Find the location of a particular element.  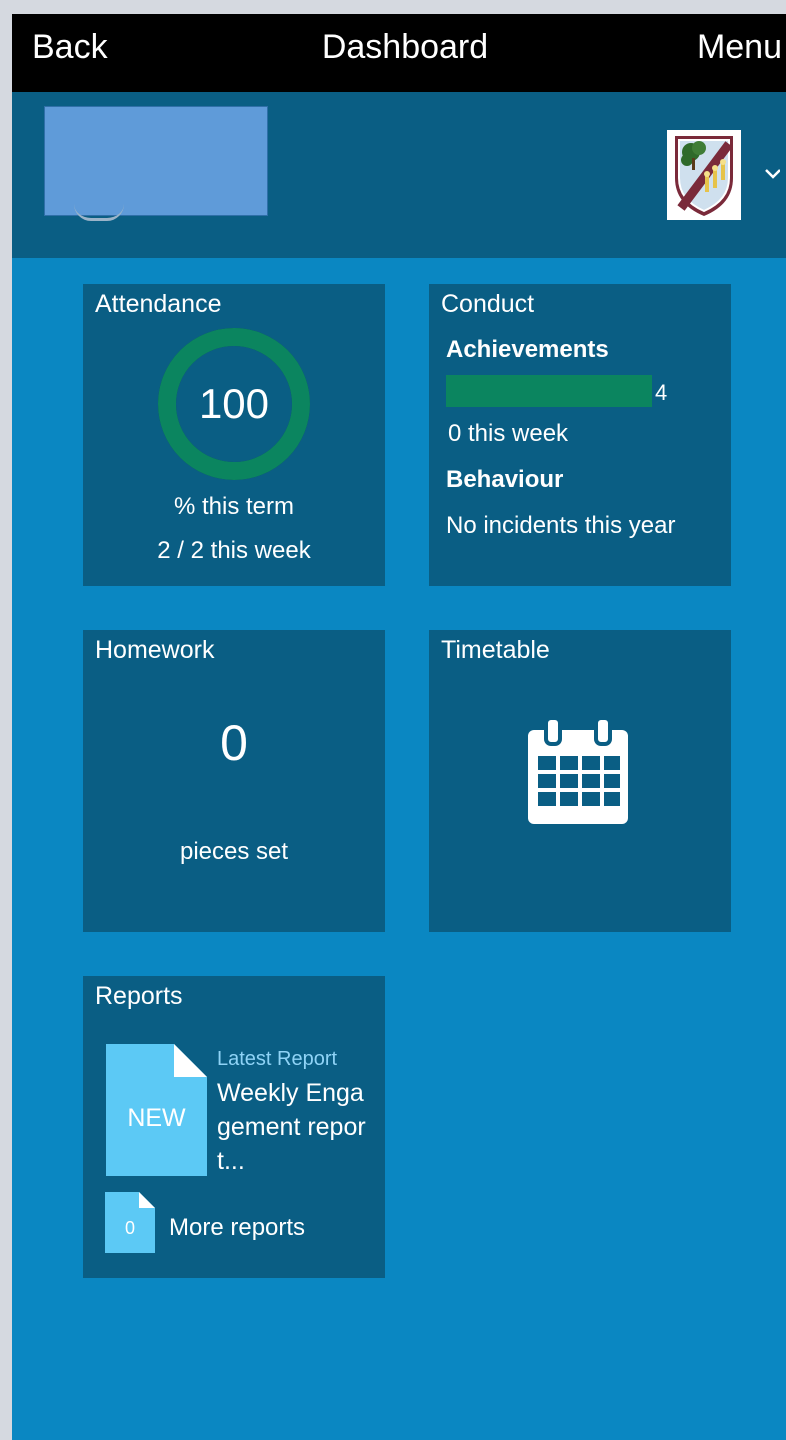

menu-button: Menu is located at coordinates (739, 47).